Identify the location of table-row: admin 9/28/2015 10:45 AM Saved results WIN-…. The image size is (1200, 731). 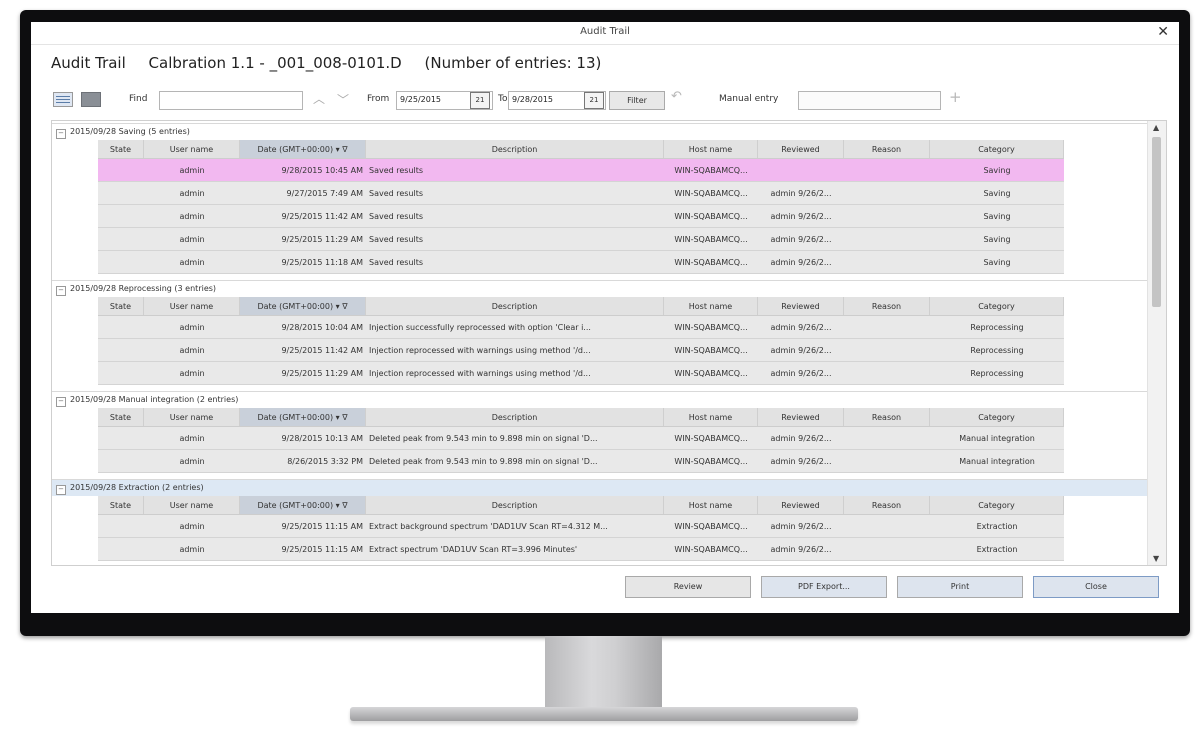
(581, 170).